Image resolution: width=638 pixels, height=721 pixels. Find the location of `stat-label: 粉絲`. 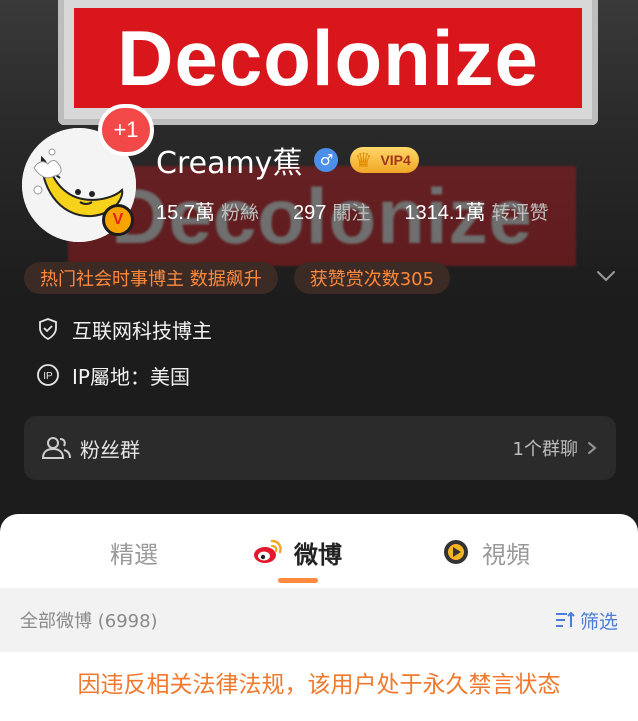

stat-label: 粉絲 is located at coordinates (239, 213).